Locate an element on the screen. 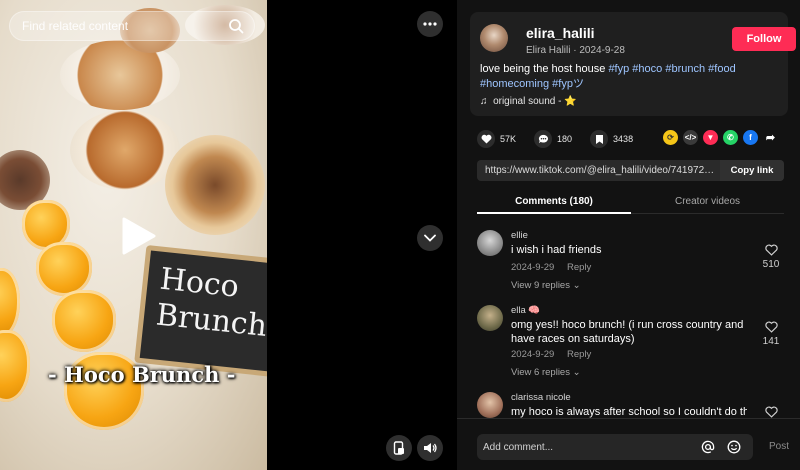  view-replies-label: View 6 replies is located at coordinates (540, 372).